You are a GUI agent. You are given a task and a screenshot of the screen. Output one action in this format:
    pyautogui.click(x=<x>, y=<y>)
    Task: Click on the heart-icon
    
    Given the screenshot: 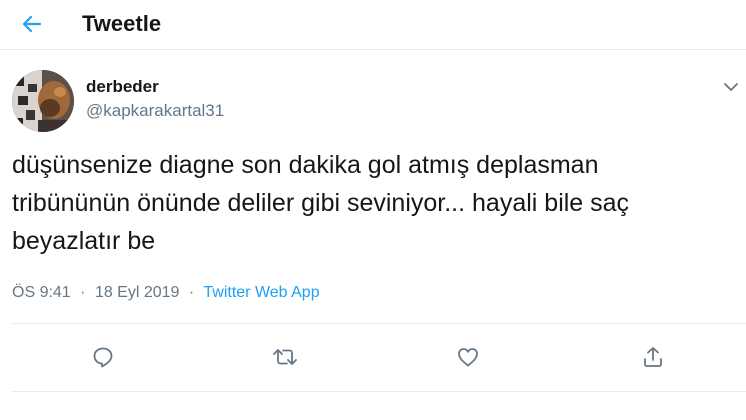 What is the action you would take?
    pyautogui.click(x=468, y=357)
    